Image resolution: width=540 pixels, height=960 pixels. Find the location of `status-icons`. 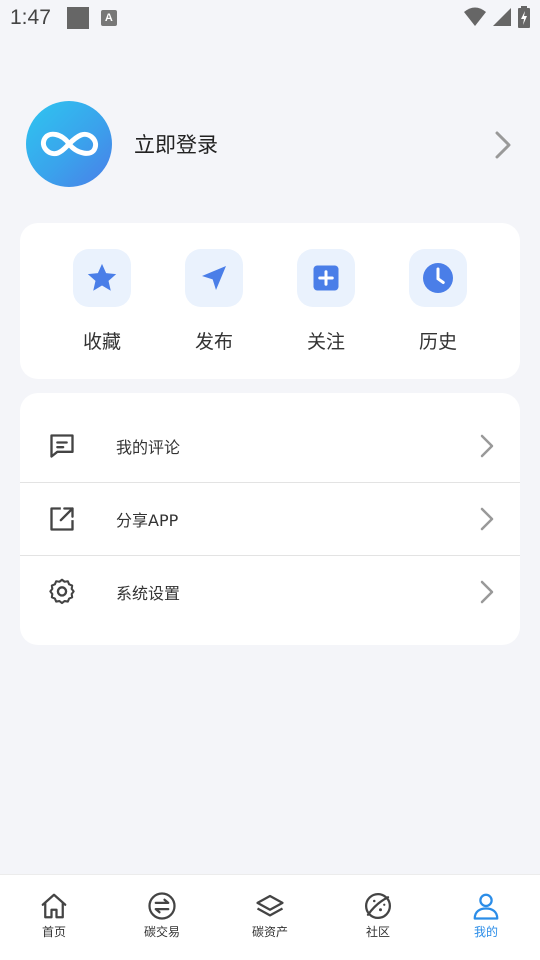

status-icons is located at coordinates (497, 17).